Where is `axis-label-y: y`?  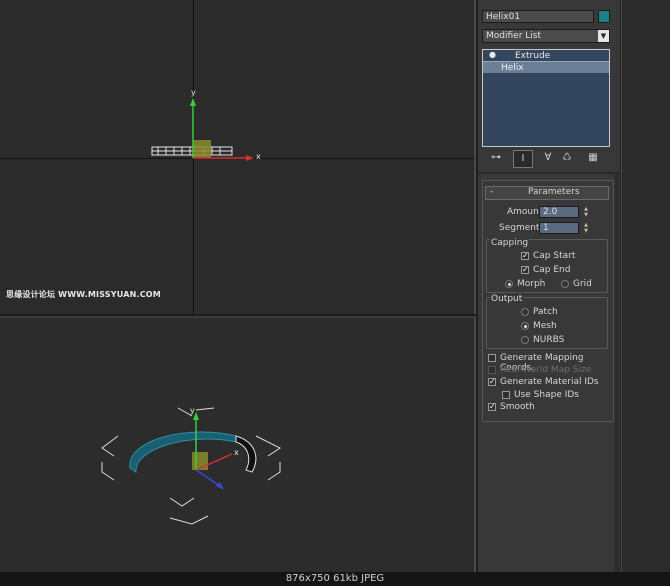 axis-label-y: y is located at coordinates (193, 92).